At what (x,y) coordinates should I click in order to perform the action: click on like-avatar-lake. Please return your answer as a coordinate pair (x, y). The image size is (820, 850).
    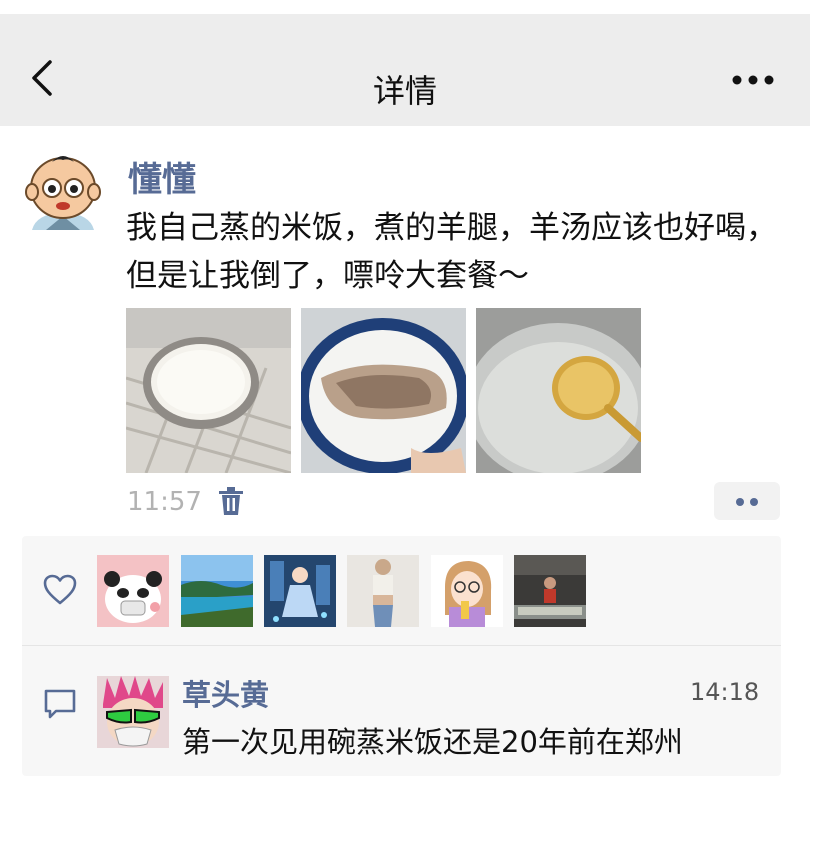
    Looking at the image, I should click on (217, 591).